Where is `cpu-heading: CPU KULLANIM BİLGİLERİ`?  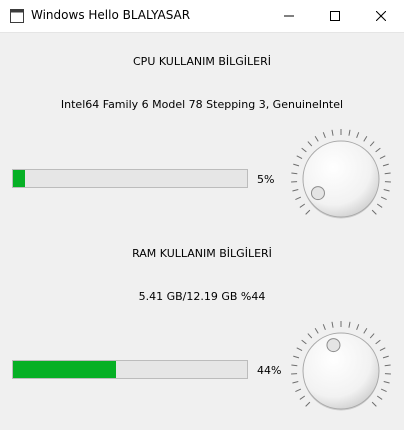
cpu-heading: CPU KULLANIM BİLGİLERİ is located at coordinates (202, 61).